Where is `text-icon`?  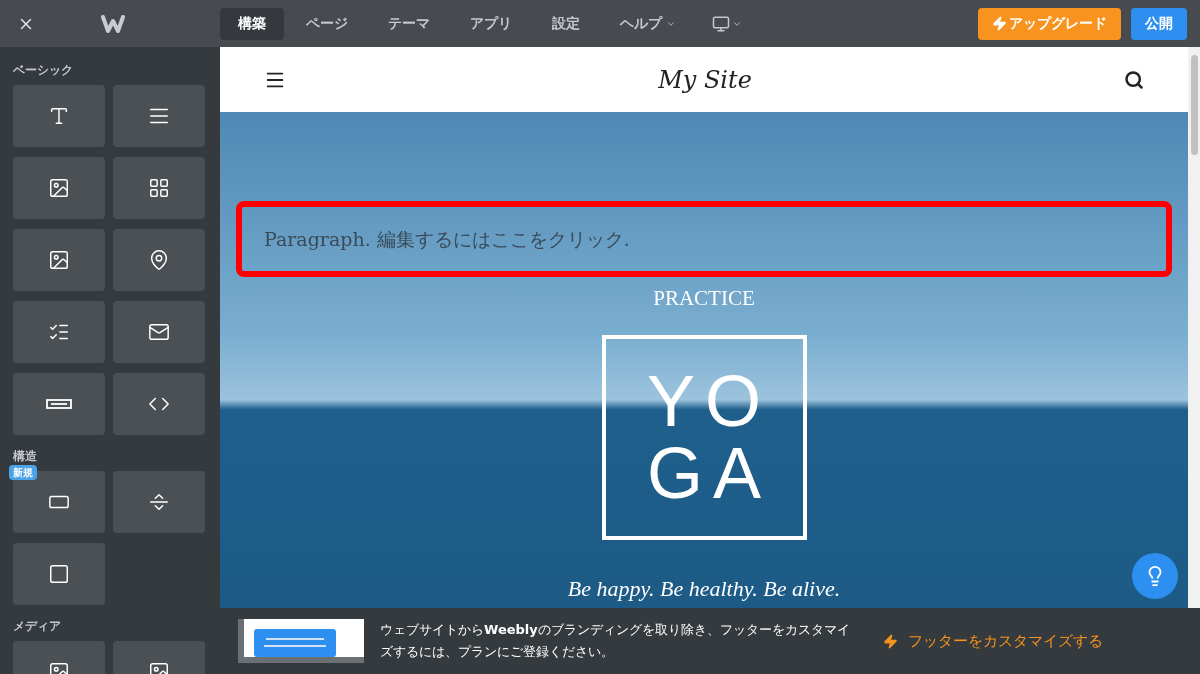 text-icon is located at coordinates (59, 116).